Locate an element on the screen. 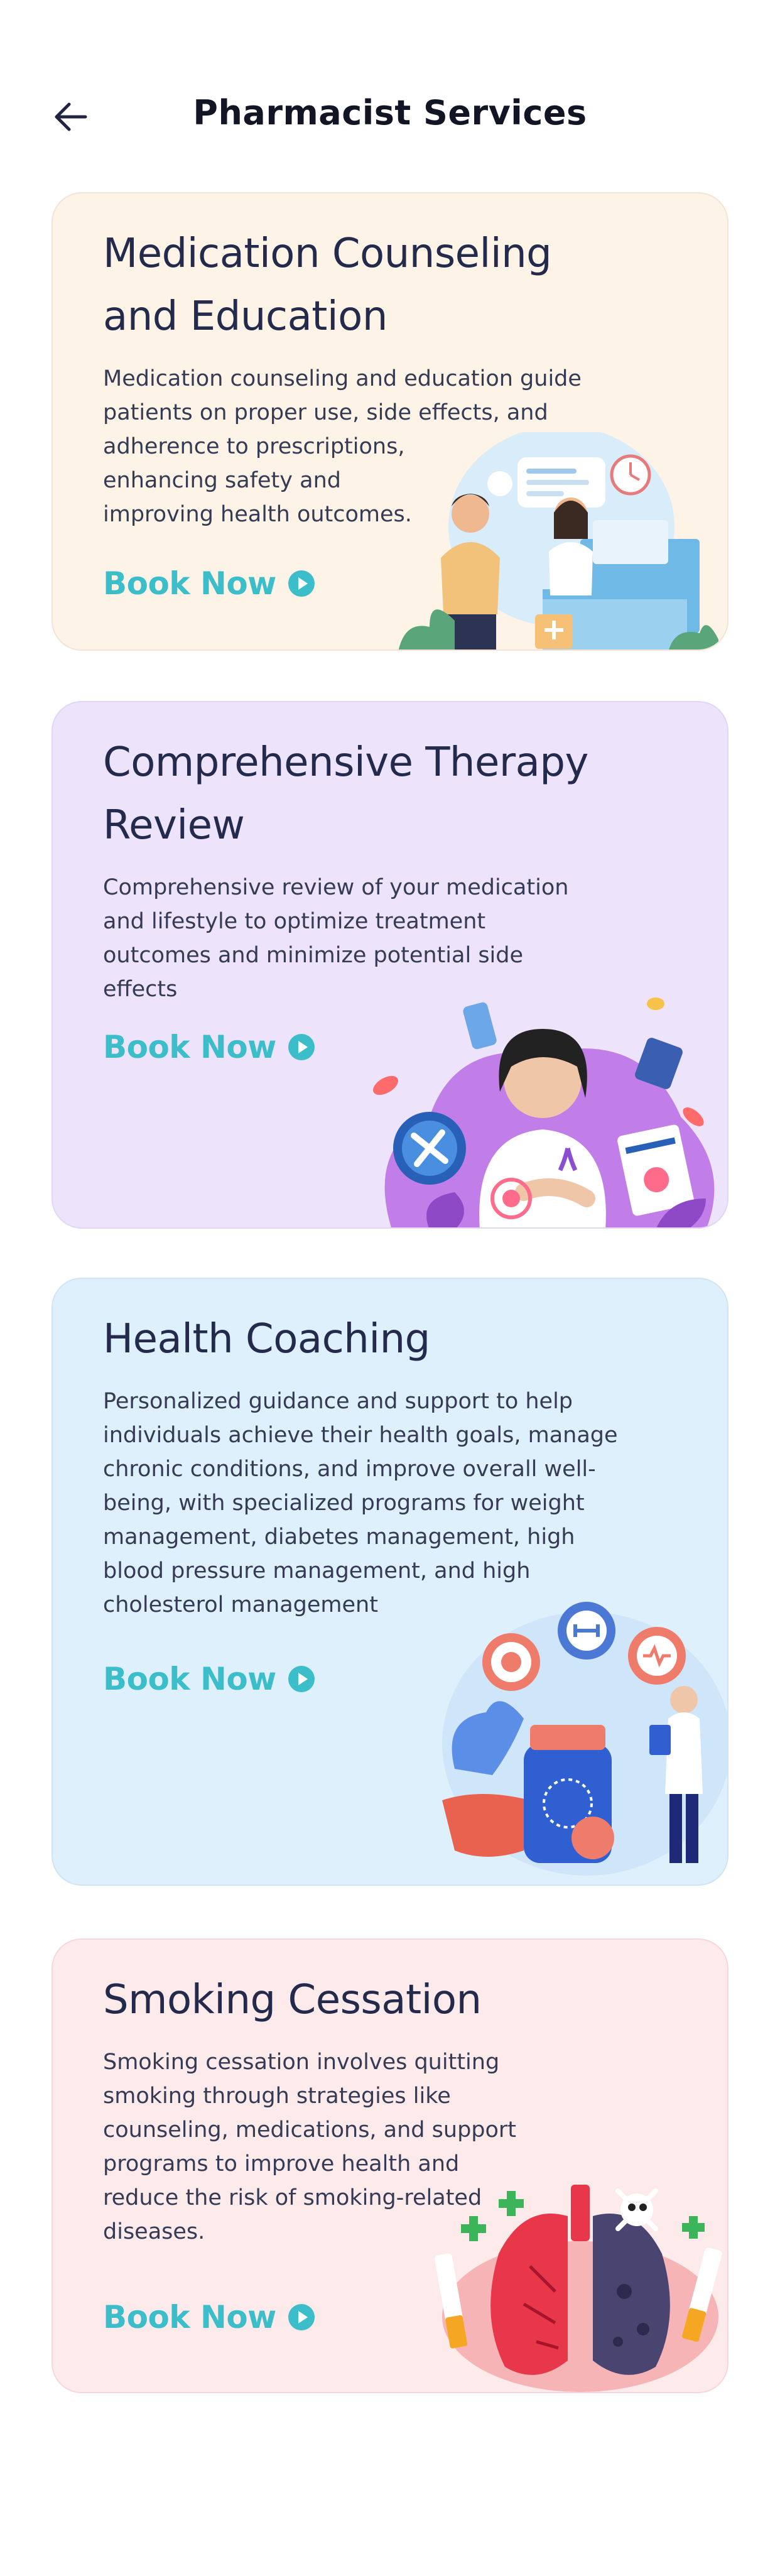  service-title-line2: Review is located at coordinates (174, 826).